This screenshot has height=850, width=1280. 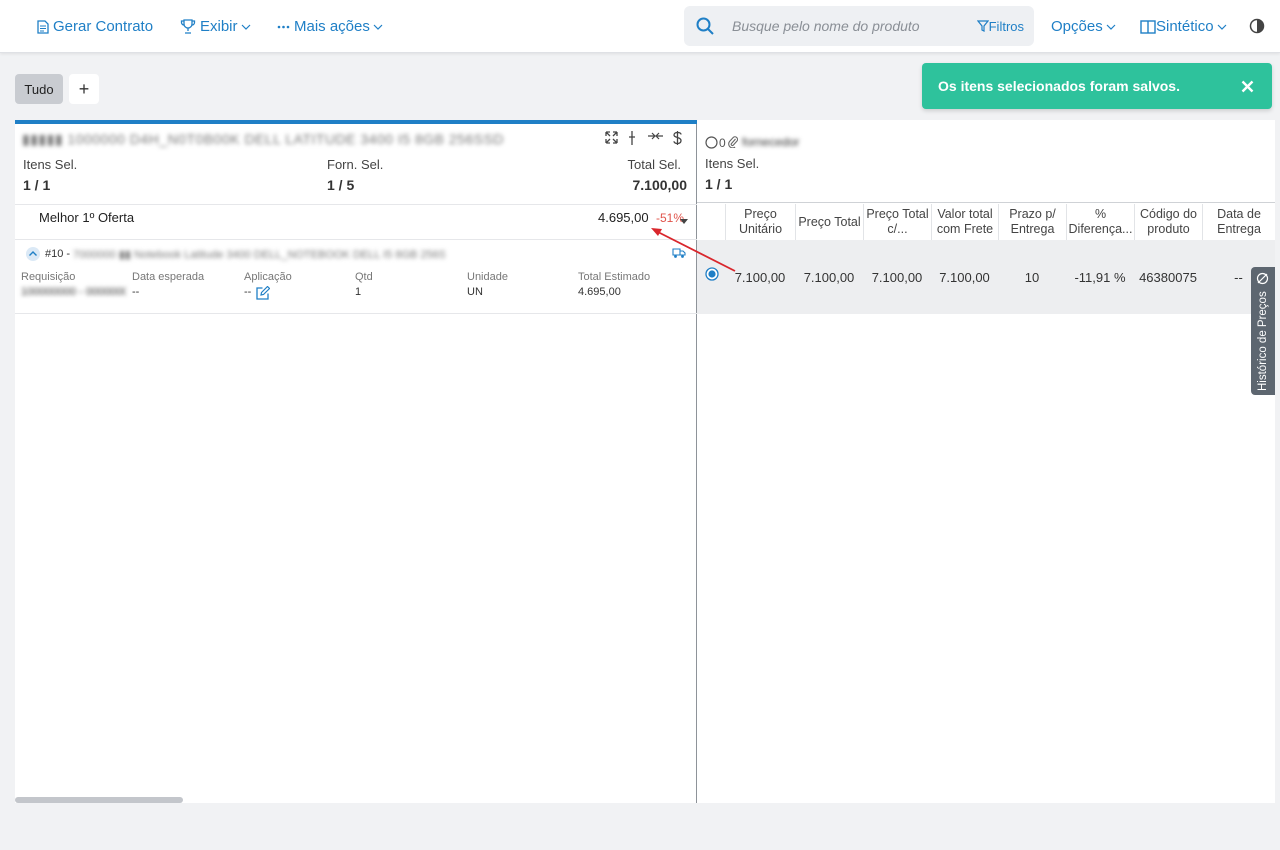 I want to click on historico-precos-tab: Histórico de Preços, so click(x=1263, y=331).